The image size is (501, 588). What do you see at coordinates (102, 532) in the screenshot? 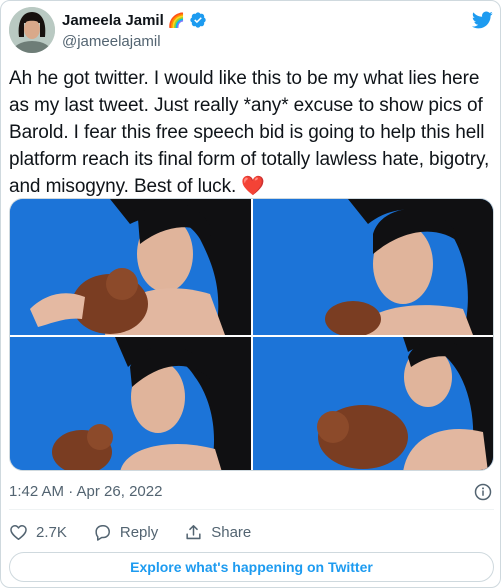
I see `reply-icon` at bounding box center [102, 532].